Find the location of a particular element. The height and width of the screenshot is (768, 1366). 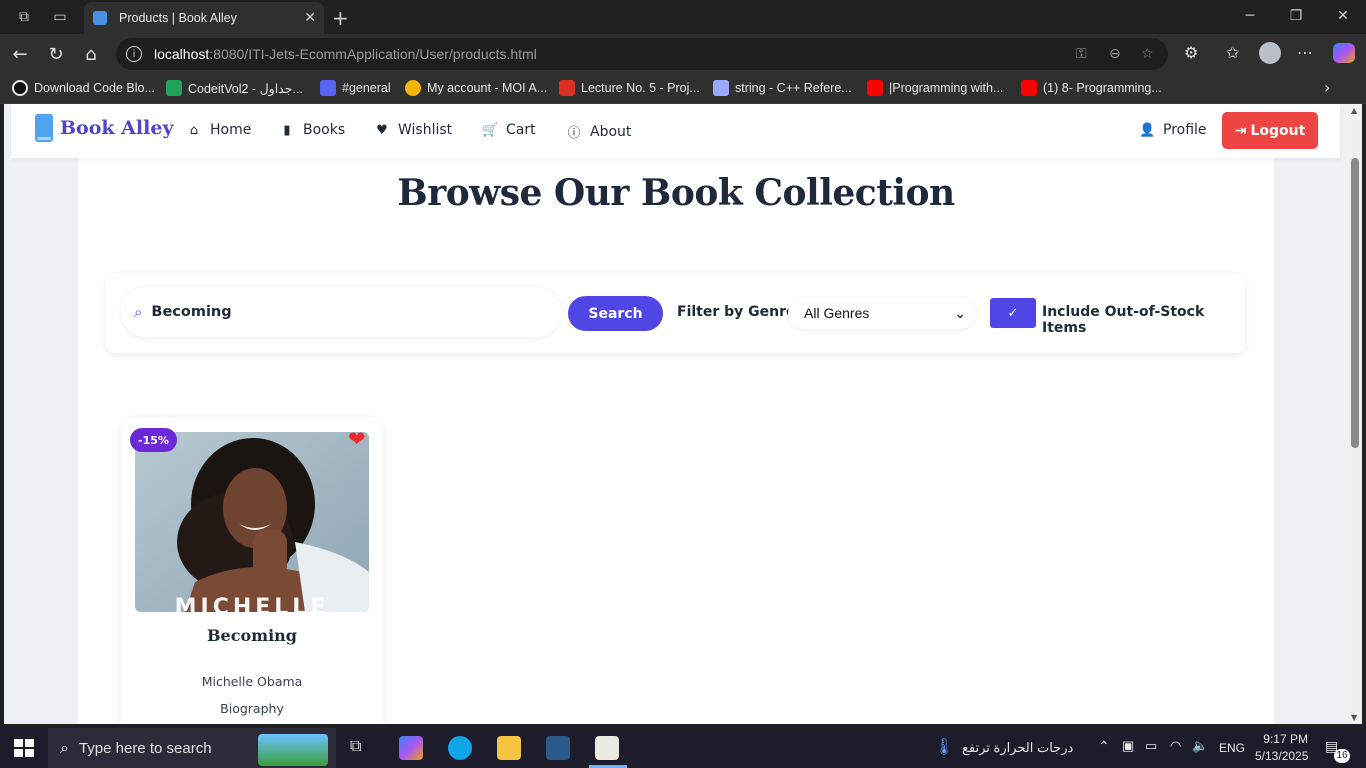

workspaces-icon: ⧉ is located at coordinates (24, 17).